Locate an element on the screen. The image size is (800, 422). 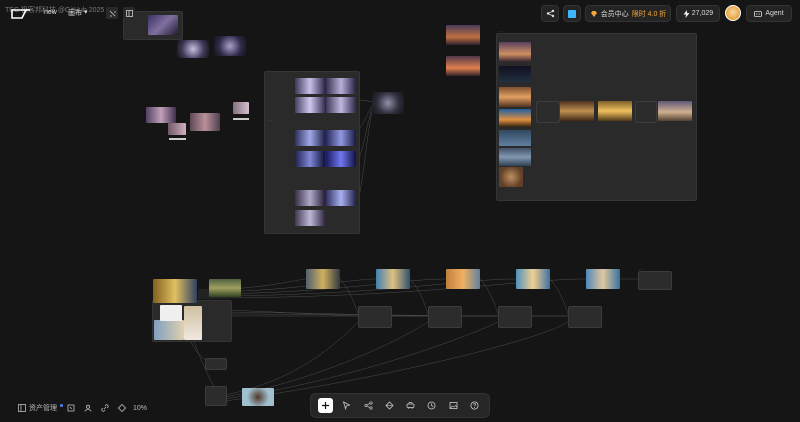
agent-label: Agent is located at coordinates (774, 13).